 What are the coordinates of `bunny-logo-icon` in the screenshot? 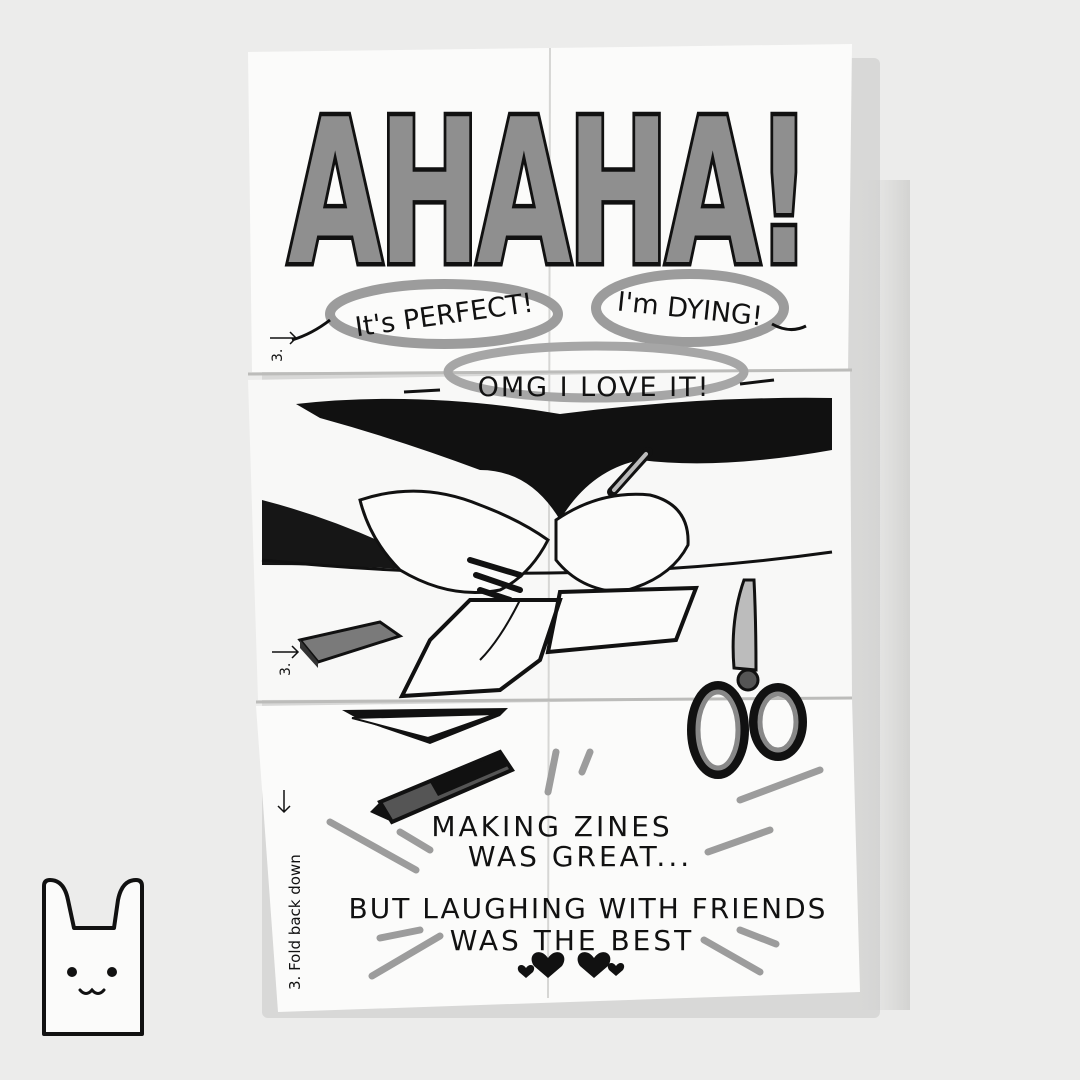 It's located at (93, 957).